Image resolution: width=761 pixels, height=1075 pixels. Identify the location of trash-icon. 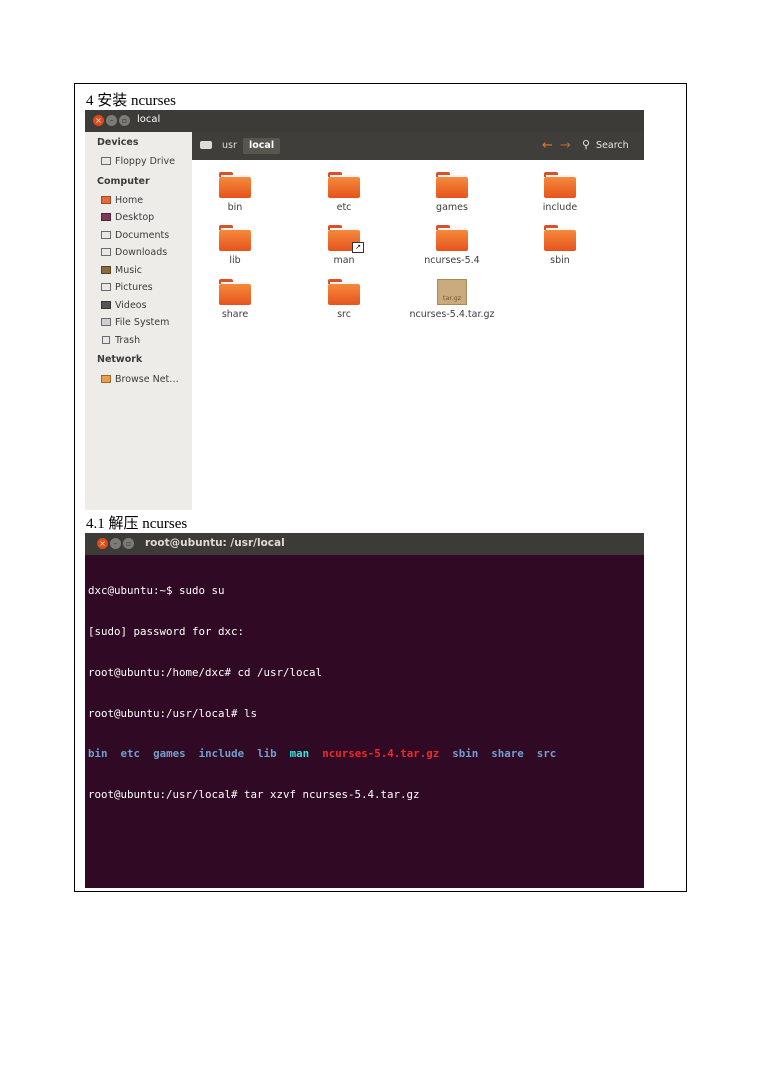
(106, 340).